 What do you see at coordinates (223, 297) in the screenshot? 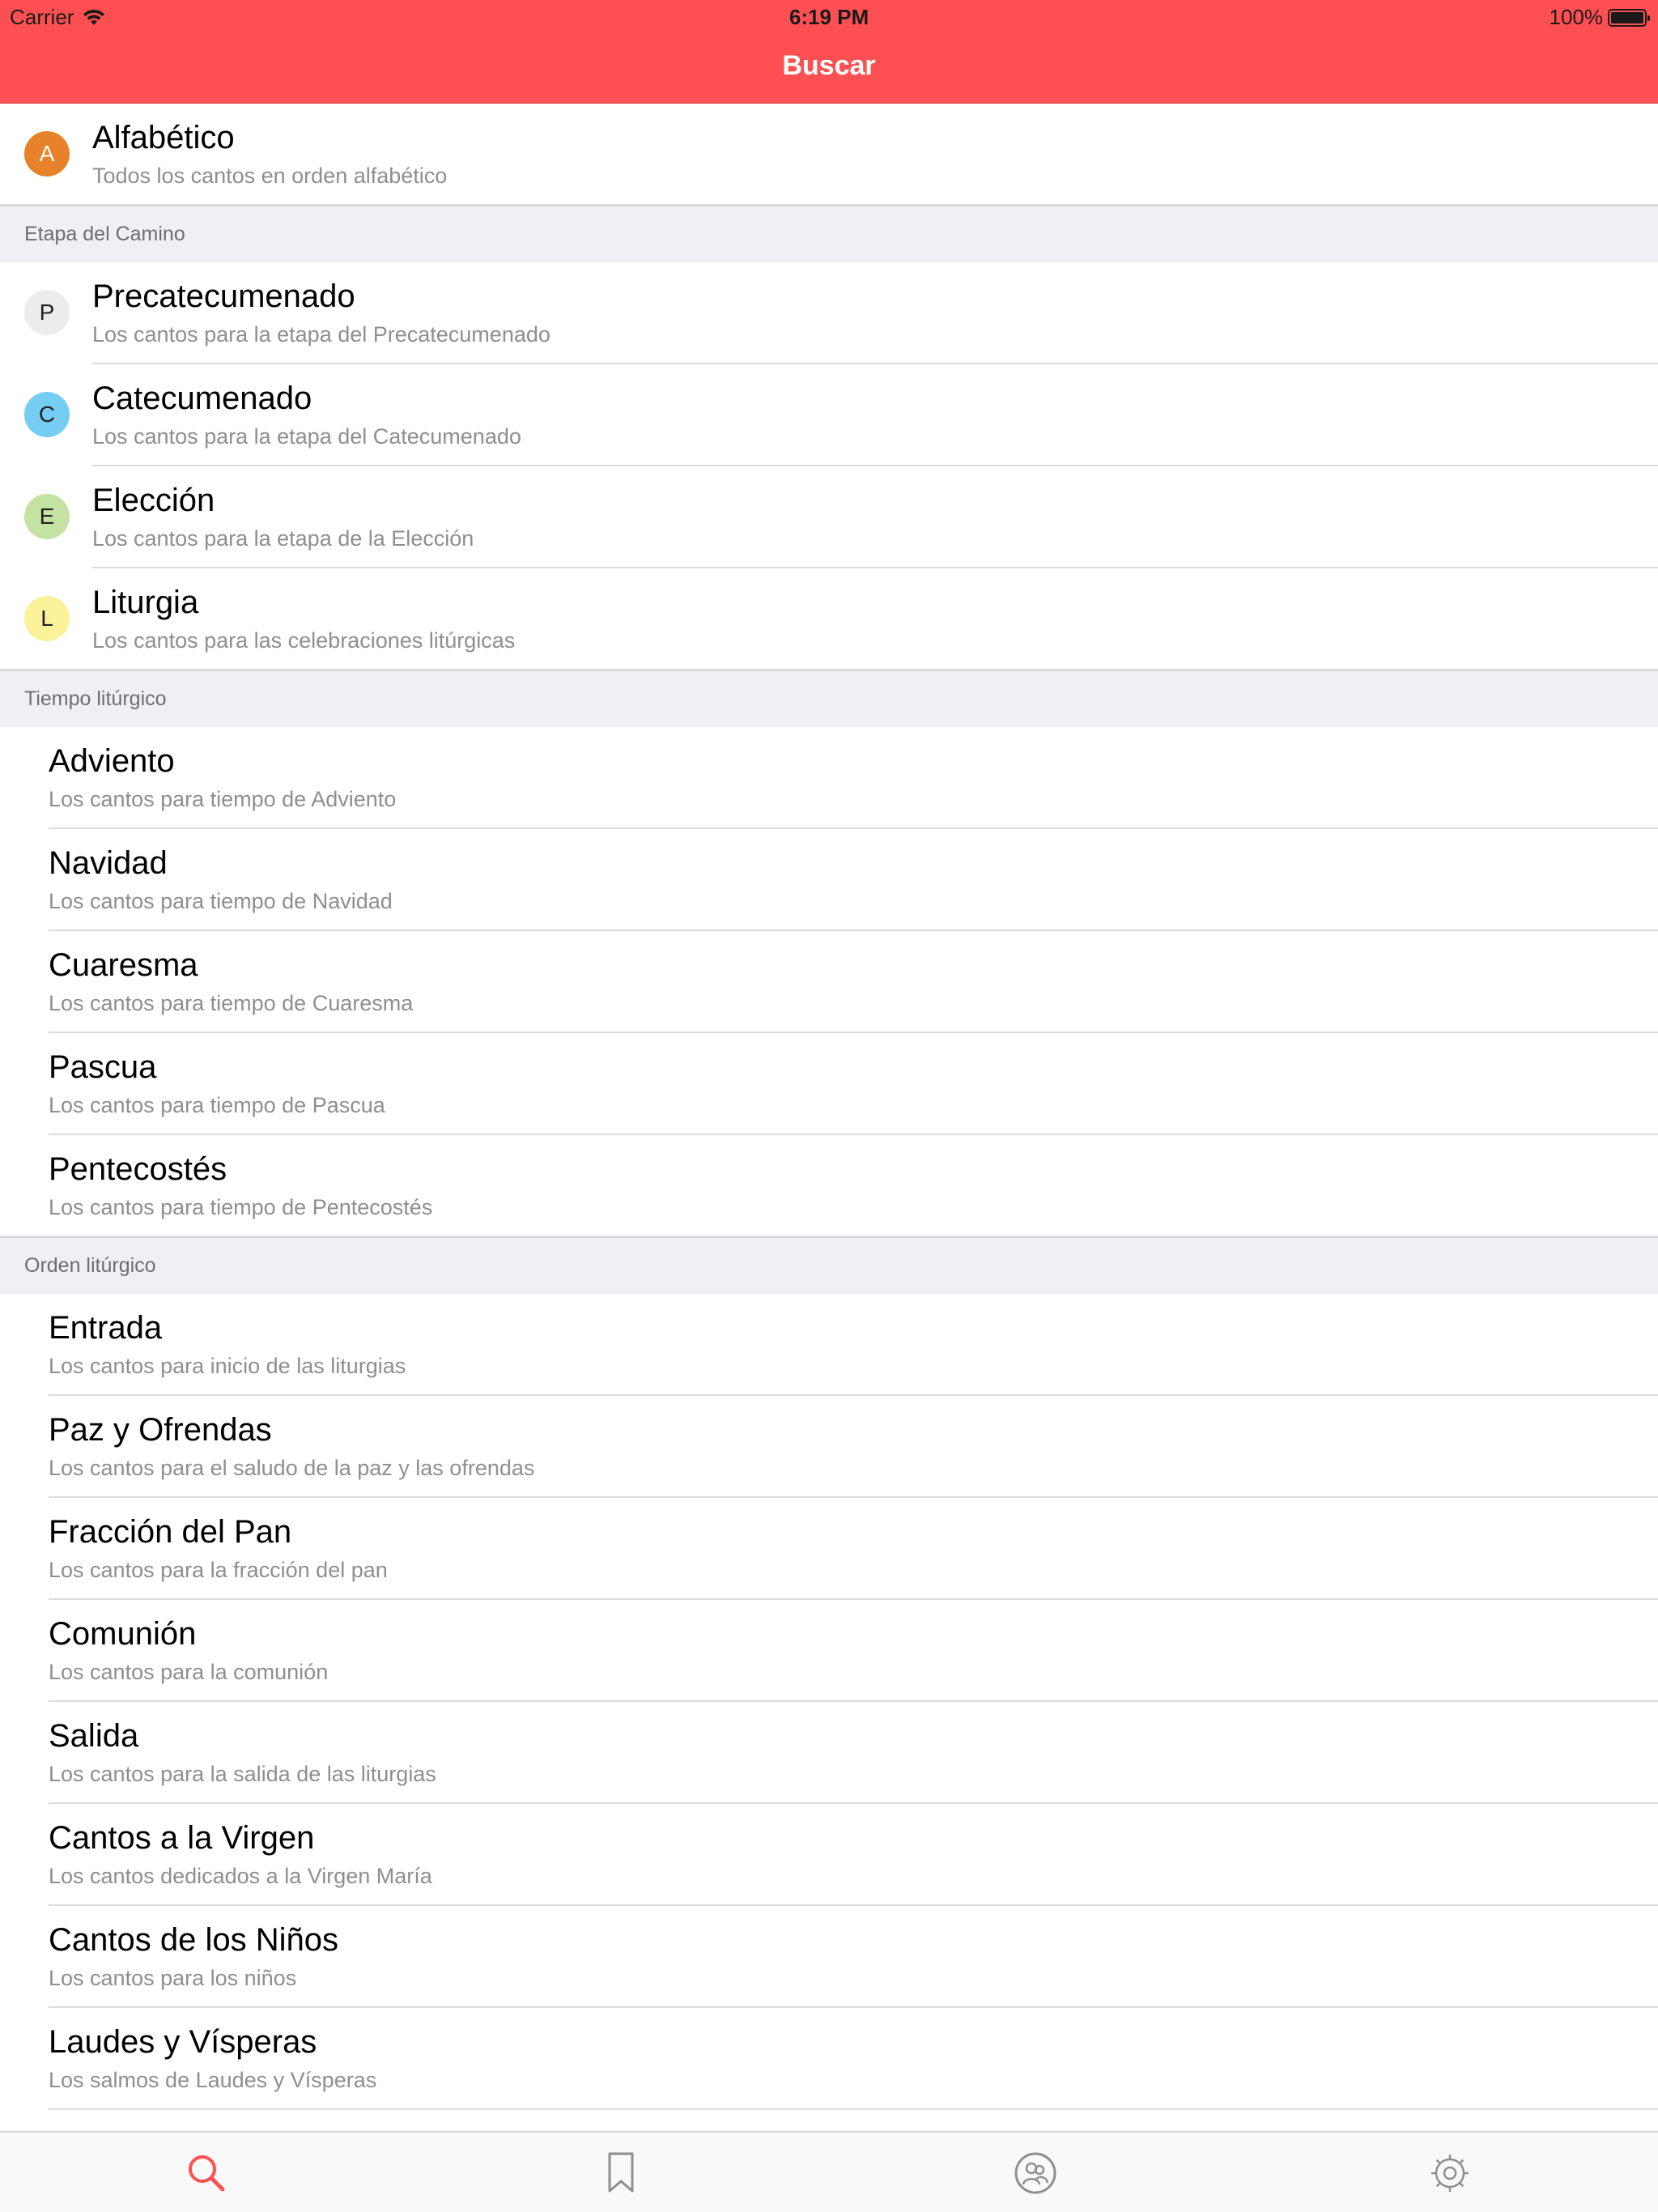
I see `category-title: Precatecumenado` at bounding box center [223, 297].